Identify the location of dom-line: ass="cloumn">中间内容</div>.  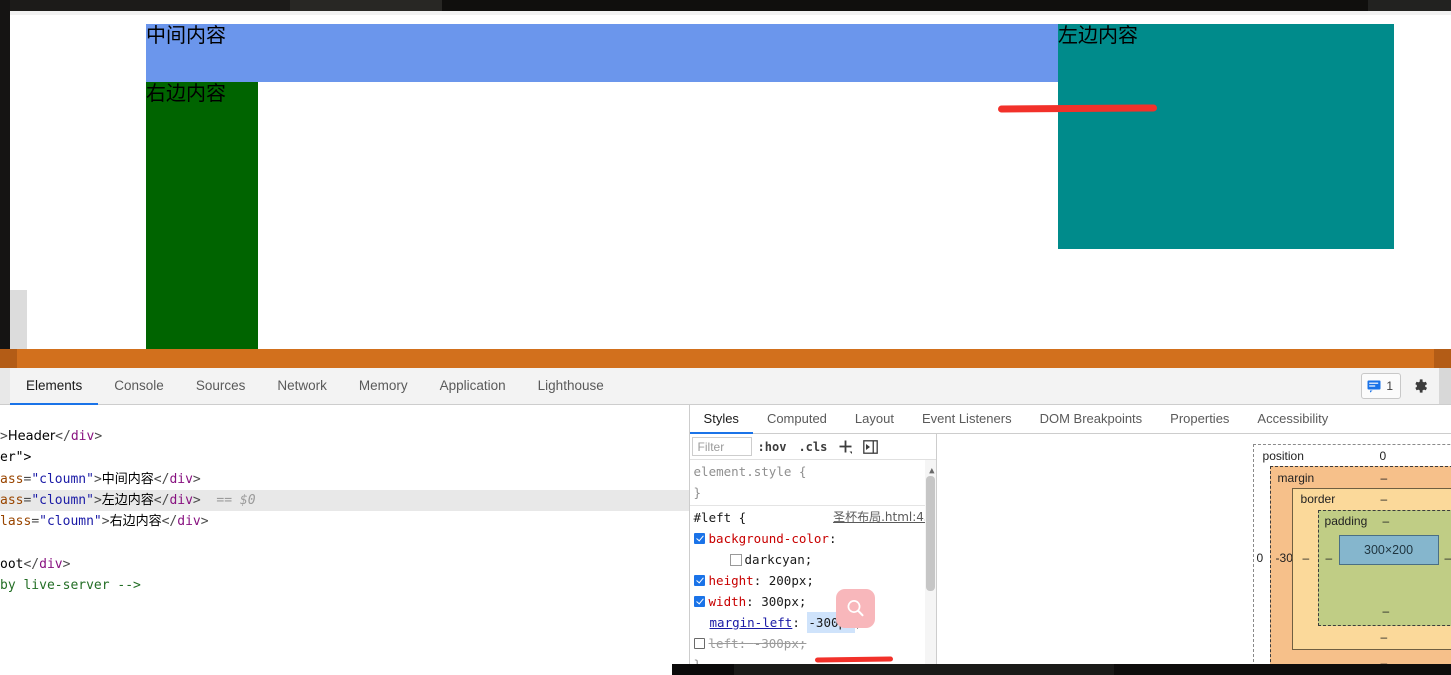
(344, 479).